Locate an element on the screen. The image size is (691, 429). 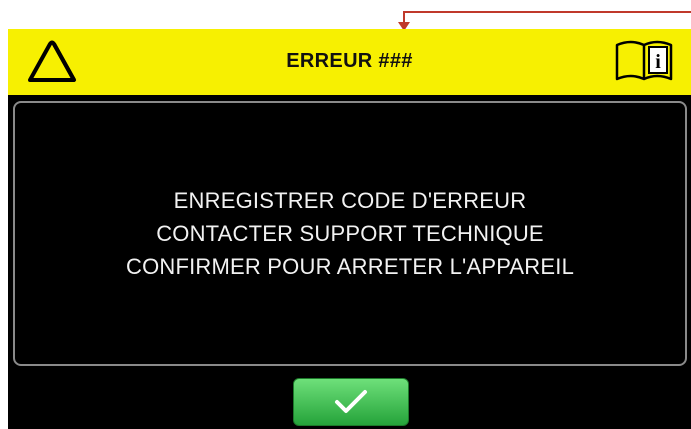
manual-info-icon: i is located at coordinates (644, 60).